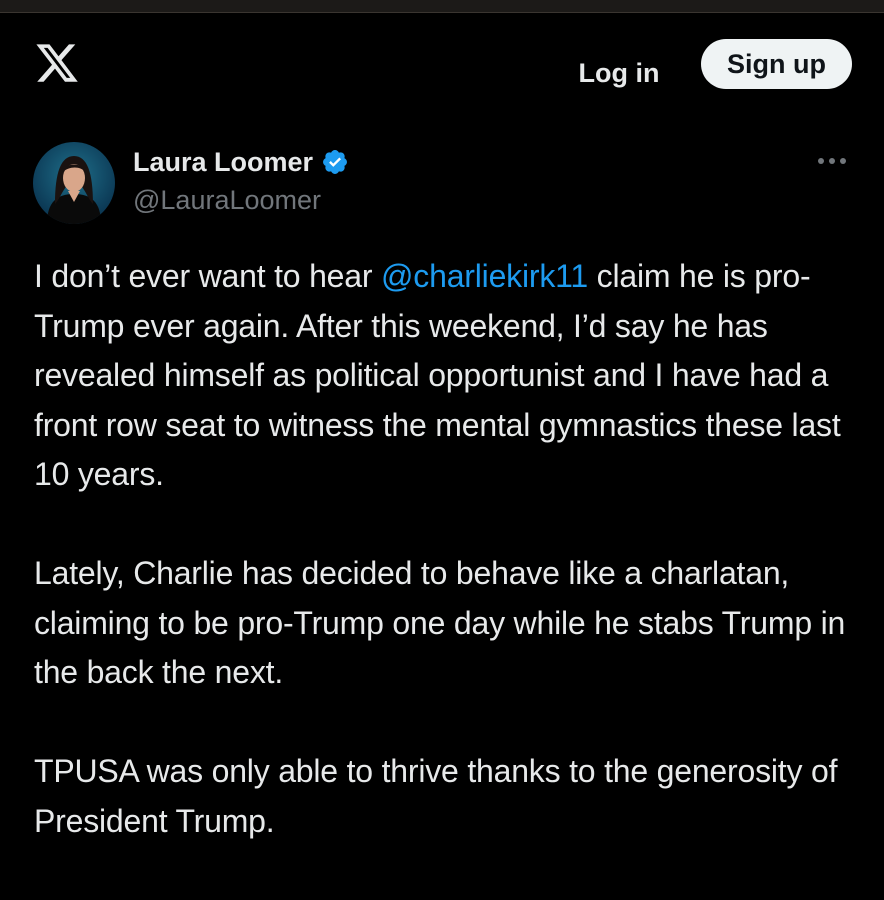 This screenshot has height=900, width=884. What do you see at coordinates (223, 162) in the screenshot?
I see `author-name: Laura Loomer` at bounding box center [223, 162].